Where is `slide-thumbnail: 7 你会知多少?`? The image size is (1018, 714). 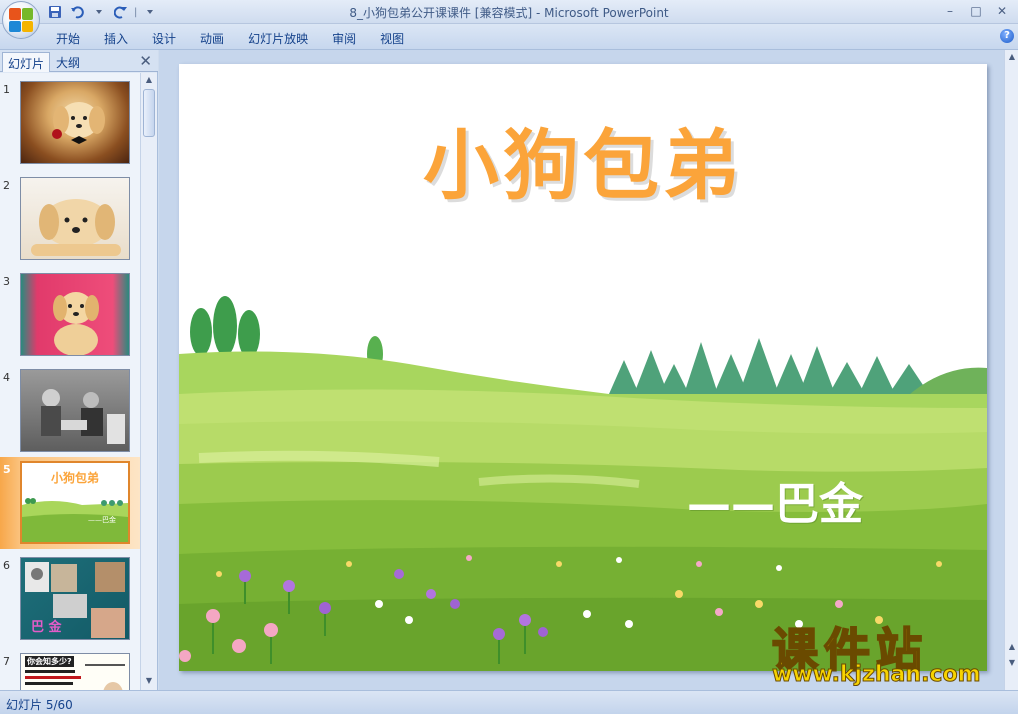
slide-thumbnail: 7 你会知多少? is located at coordinates (70, 669).